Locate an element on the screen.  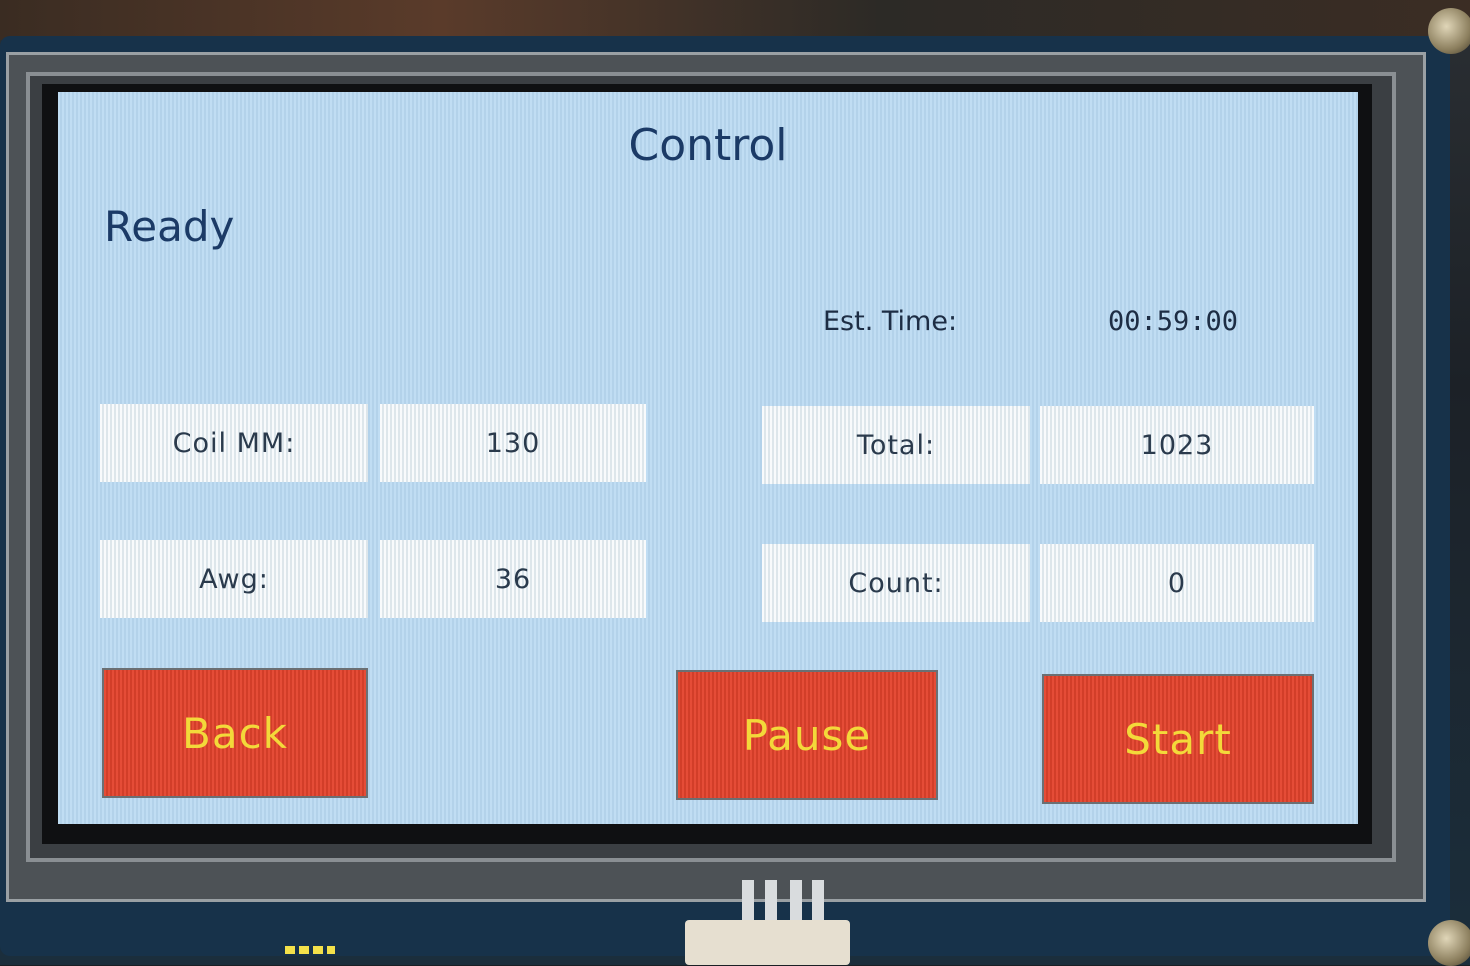
led-indicator is located at coordinates (310, 950).